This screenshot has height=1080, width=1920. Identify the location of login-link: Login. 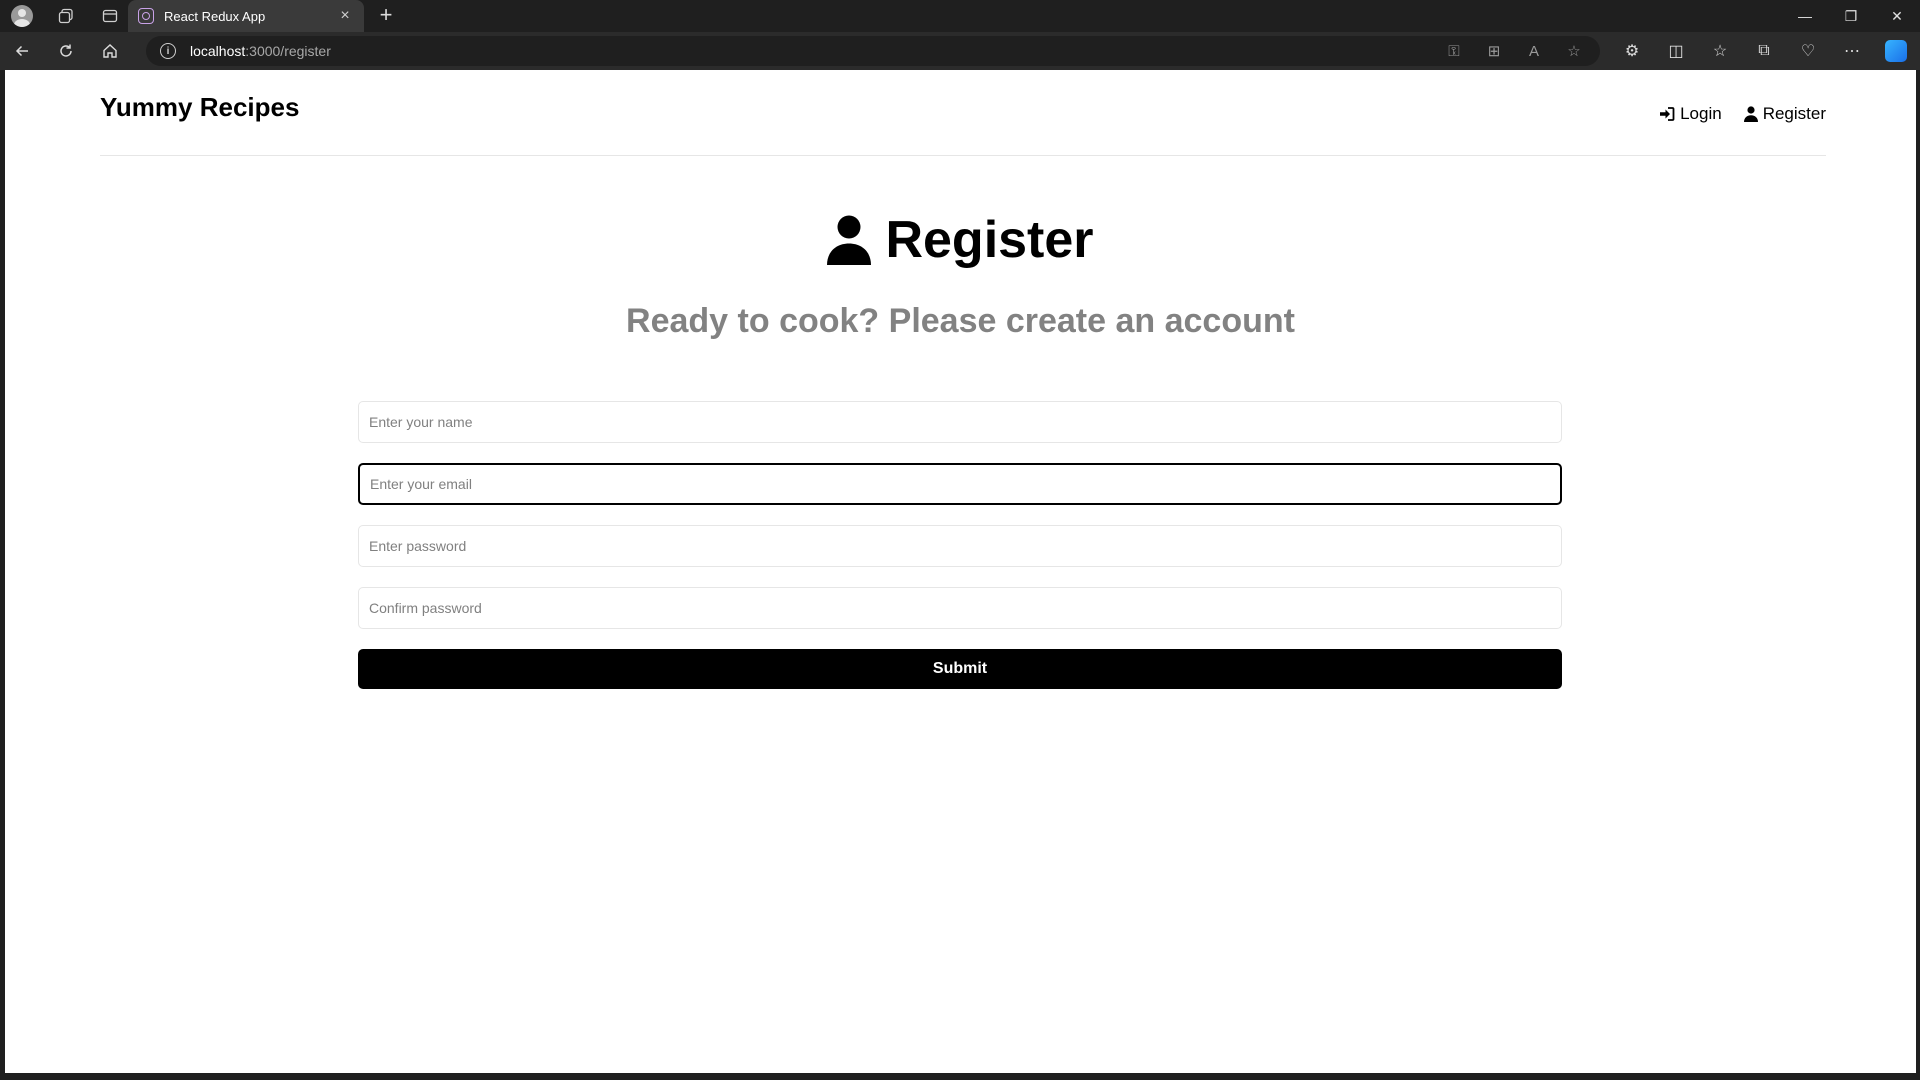
(1690, 114).